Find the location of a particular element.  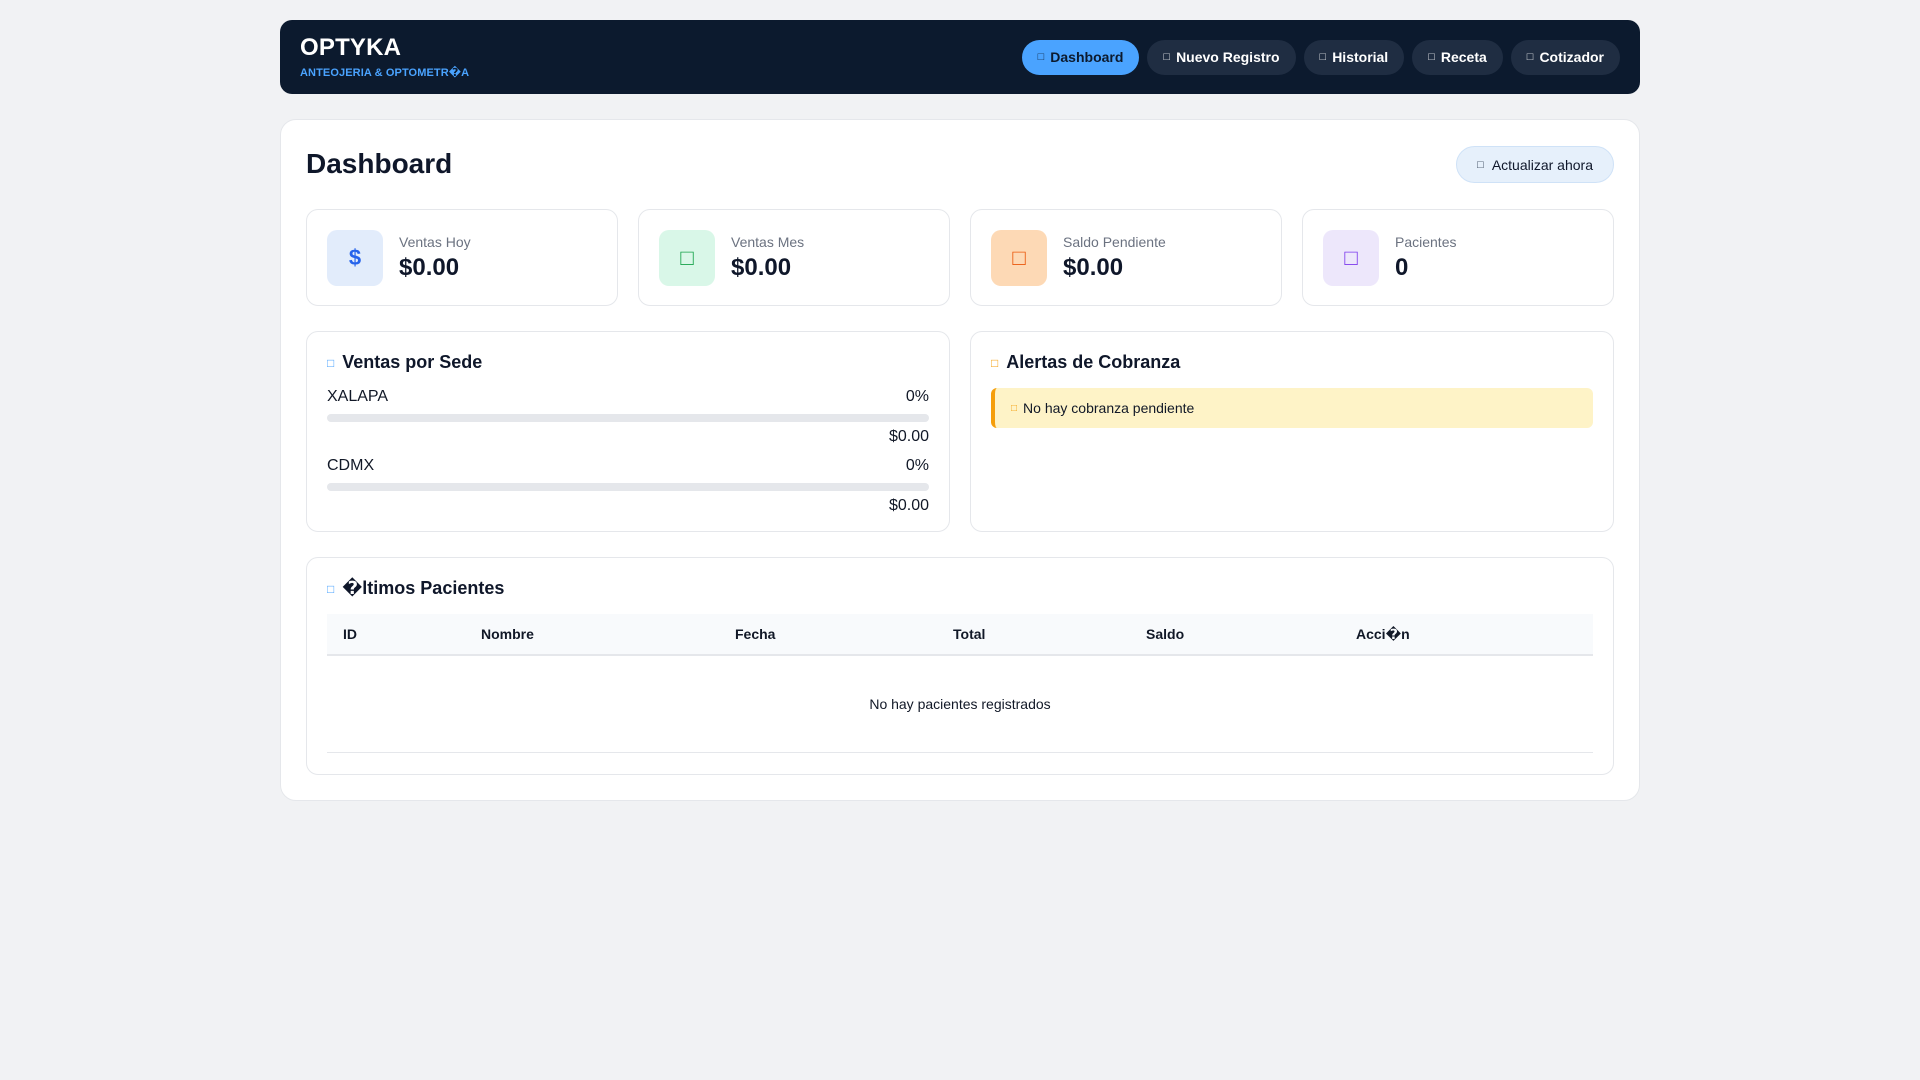

nav-dashboard-label: Dashboard is located at coordinates (1087, 57).